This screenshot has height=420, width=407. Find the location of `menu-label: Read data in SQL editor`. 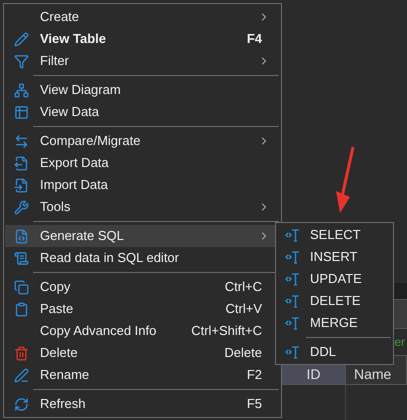

menu-label: Read data in SQL editor is located at coordinates (109, 258).